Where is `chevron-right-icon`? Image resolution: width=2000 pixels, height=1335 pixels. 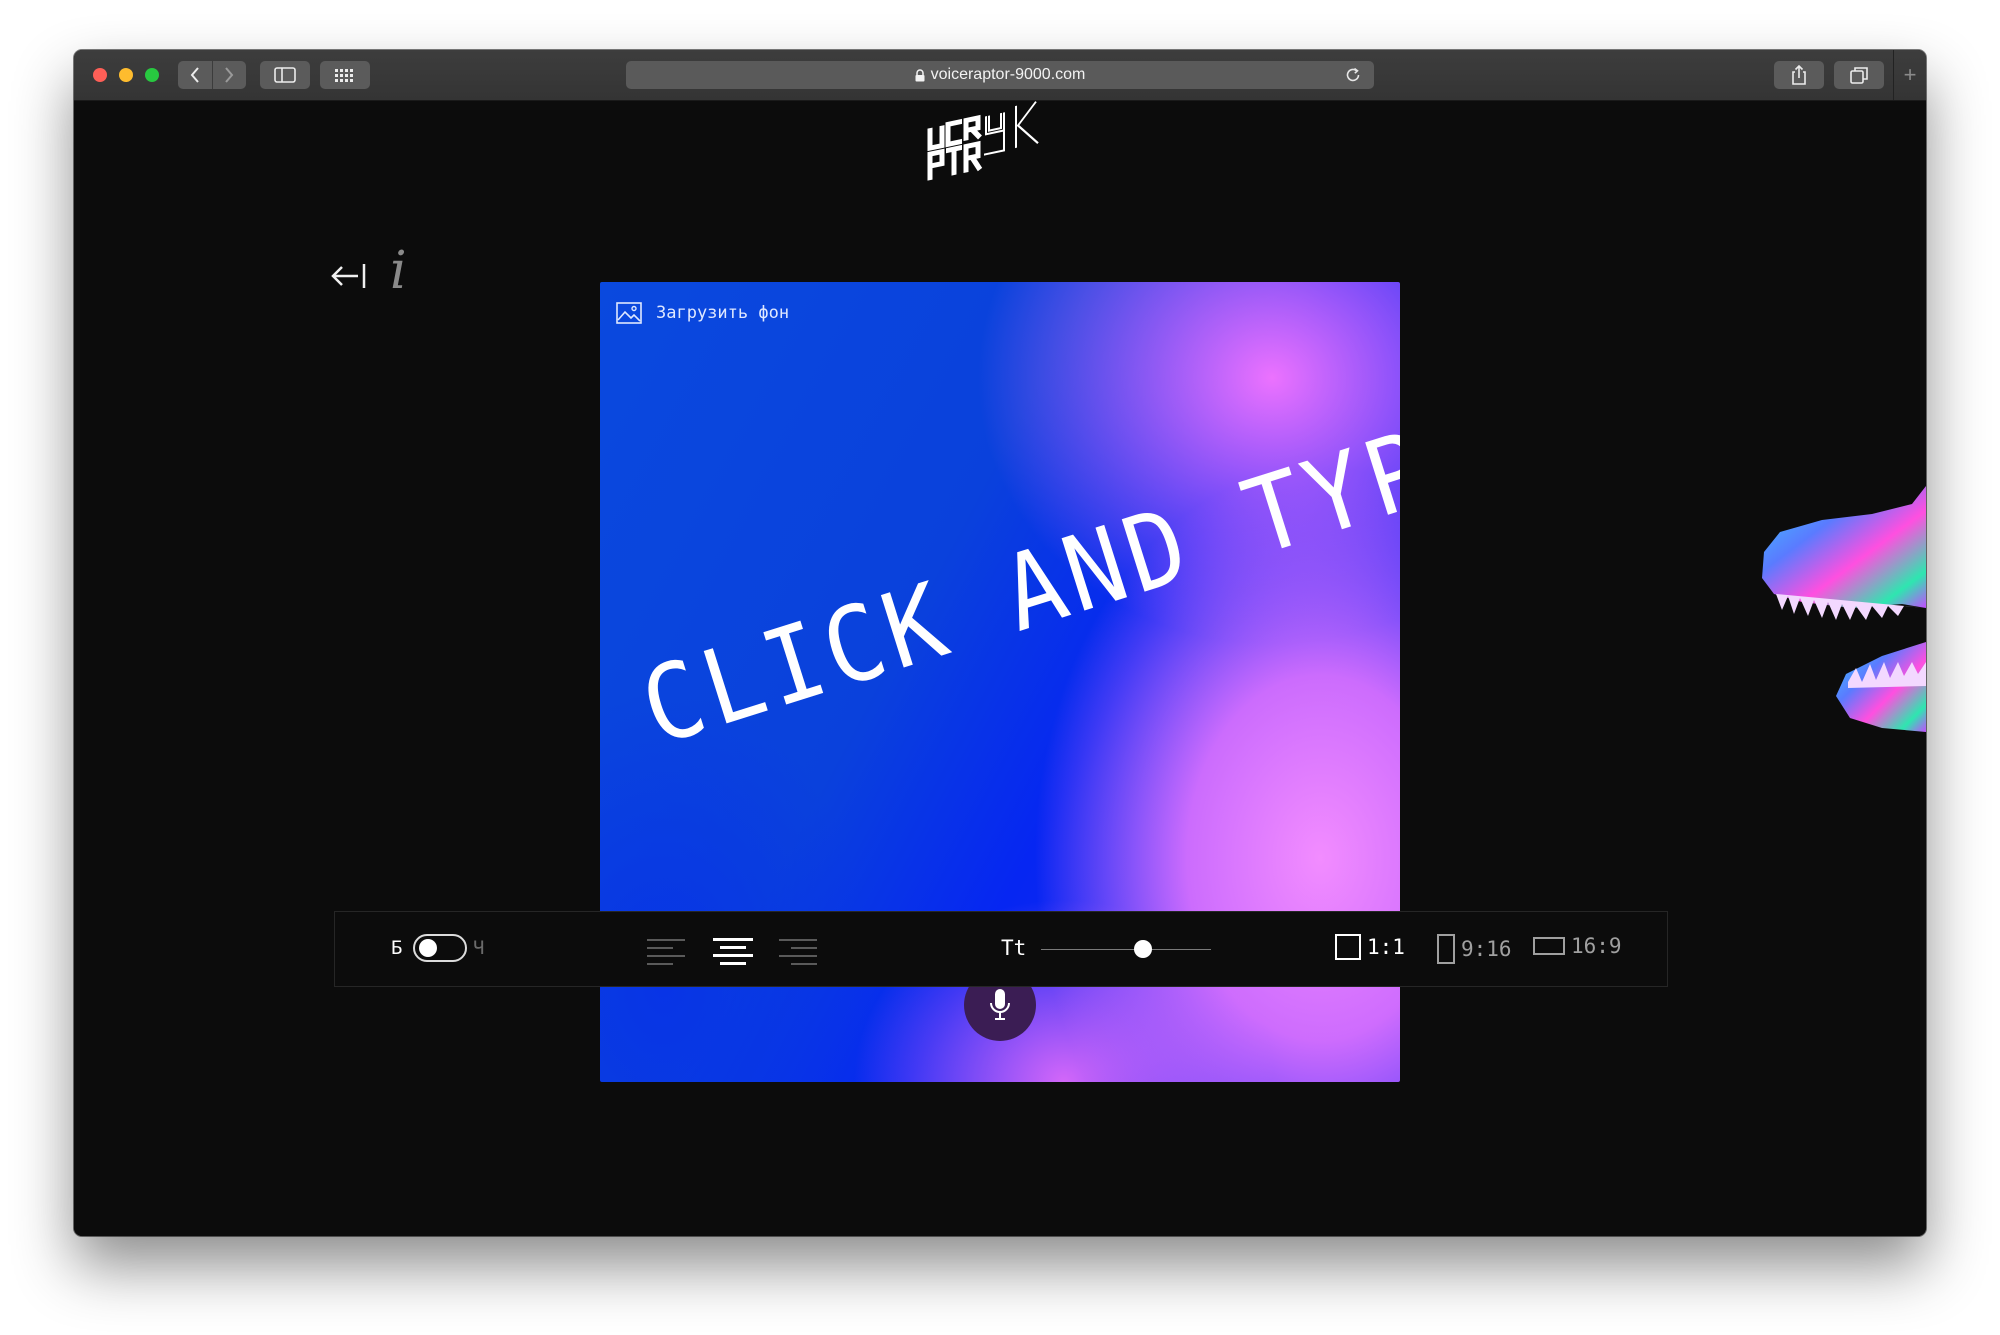
chevron-right-icon is located at coordinates (229, 75).